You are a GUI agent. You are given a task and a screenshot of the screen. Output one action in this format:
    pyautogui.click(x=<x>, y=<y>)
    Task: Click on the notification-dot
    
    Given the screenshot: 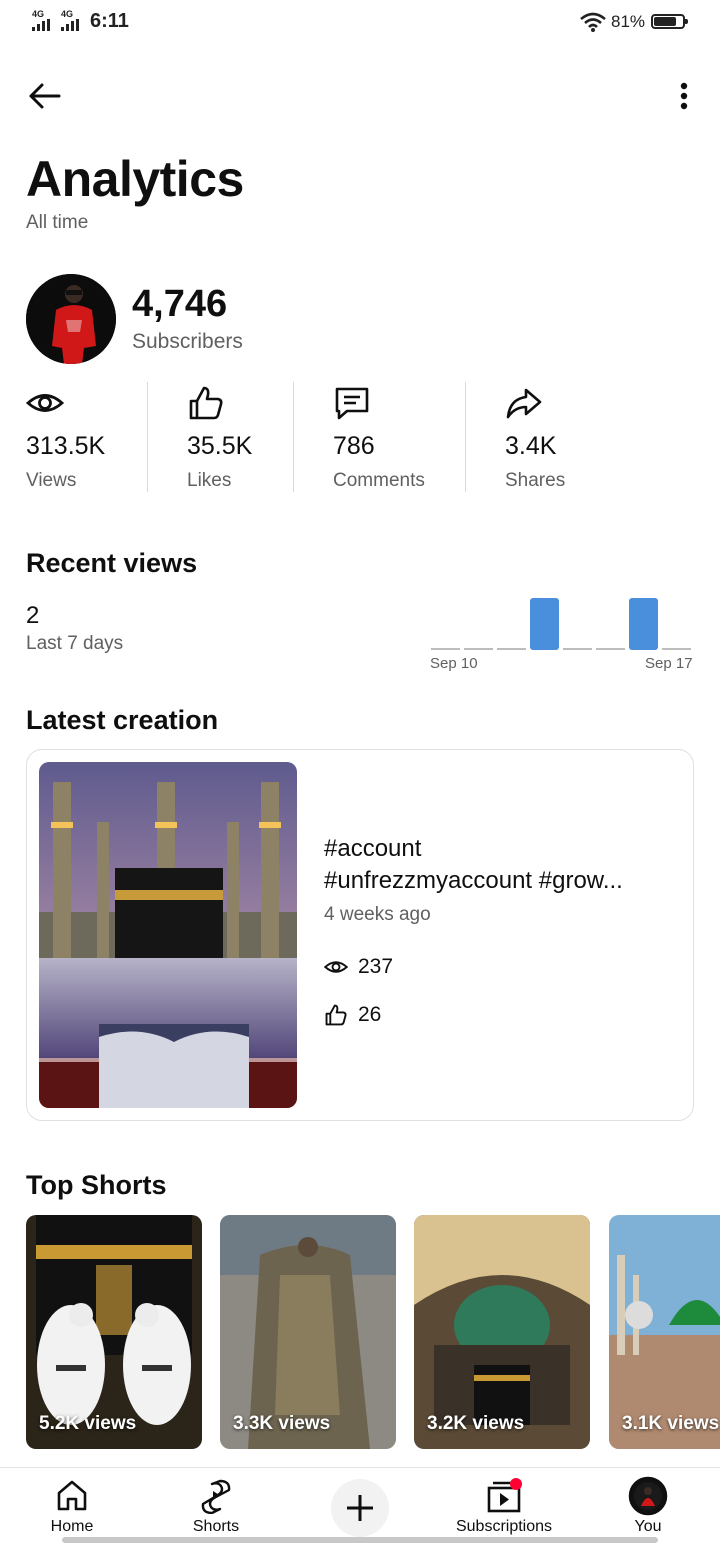 What is the action you would take?
    pyautogui.click(x=516, y=1484)
    